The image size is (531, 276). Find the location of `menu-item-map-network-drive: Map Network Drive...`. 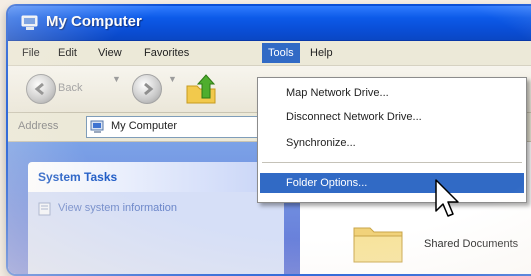

menu-item-map-network-drive: Map Network Drive... is located at coordinates (392, 93).